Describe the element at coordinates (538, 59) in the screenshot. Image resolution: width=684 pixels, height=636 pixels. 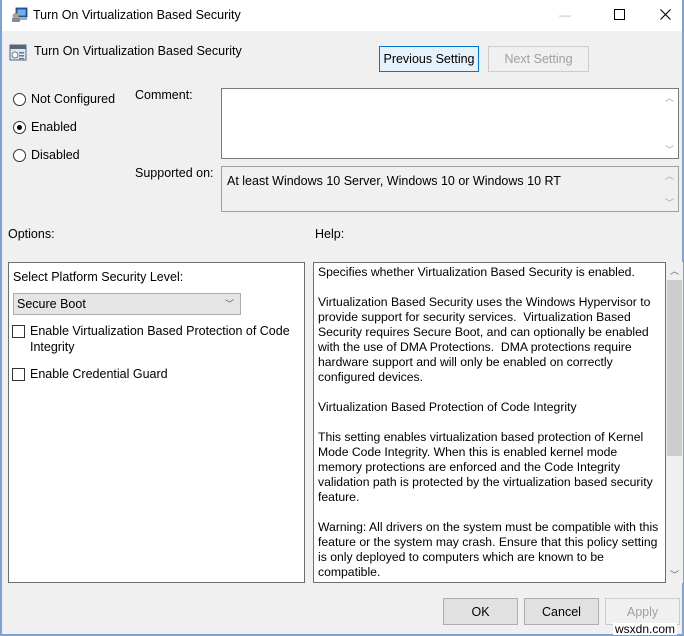
I see `next-setting-button: Next Setting` at that location.